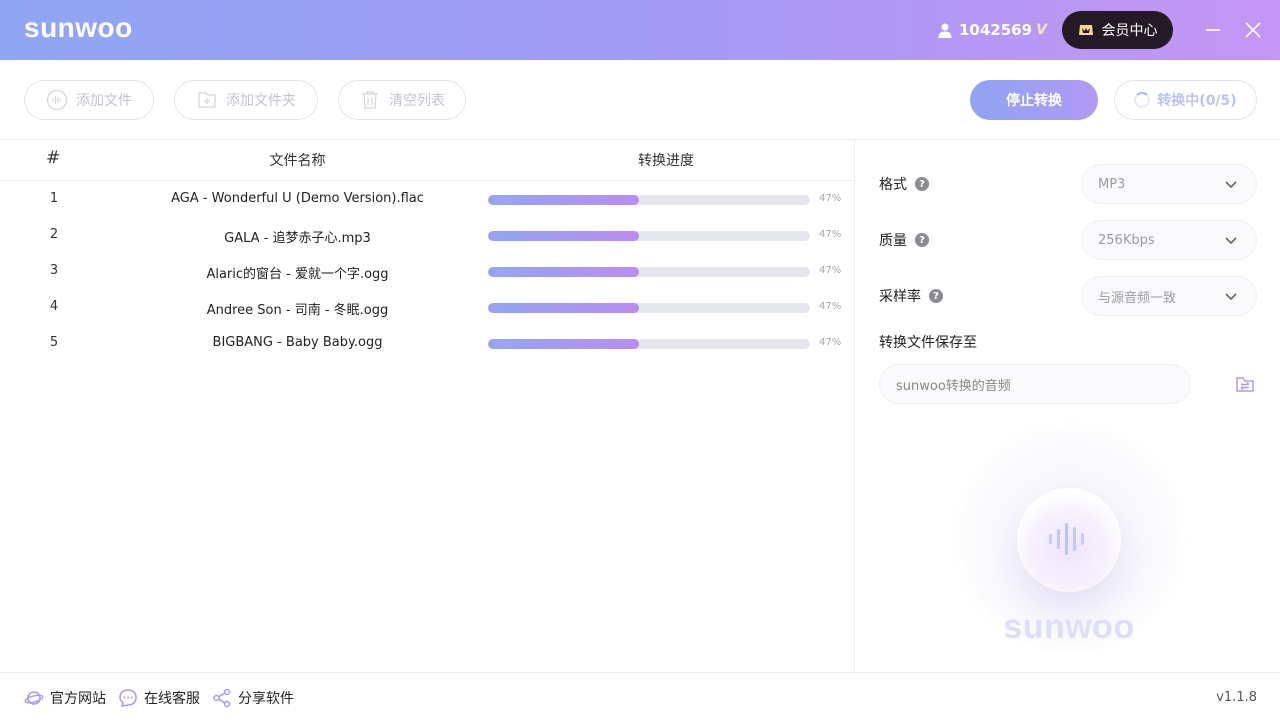 This screenshot has width=1280, height=720. I want to click on share-link: 分享软件, so click(253, 698).